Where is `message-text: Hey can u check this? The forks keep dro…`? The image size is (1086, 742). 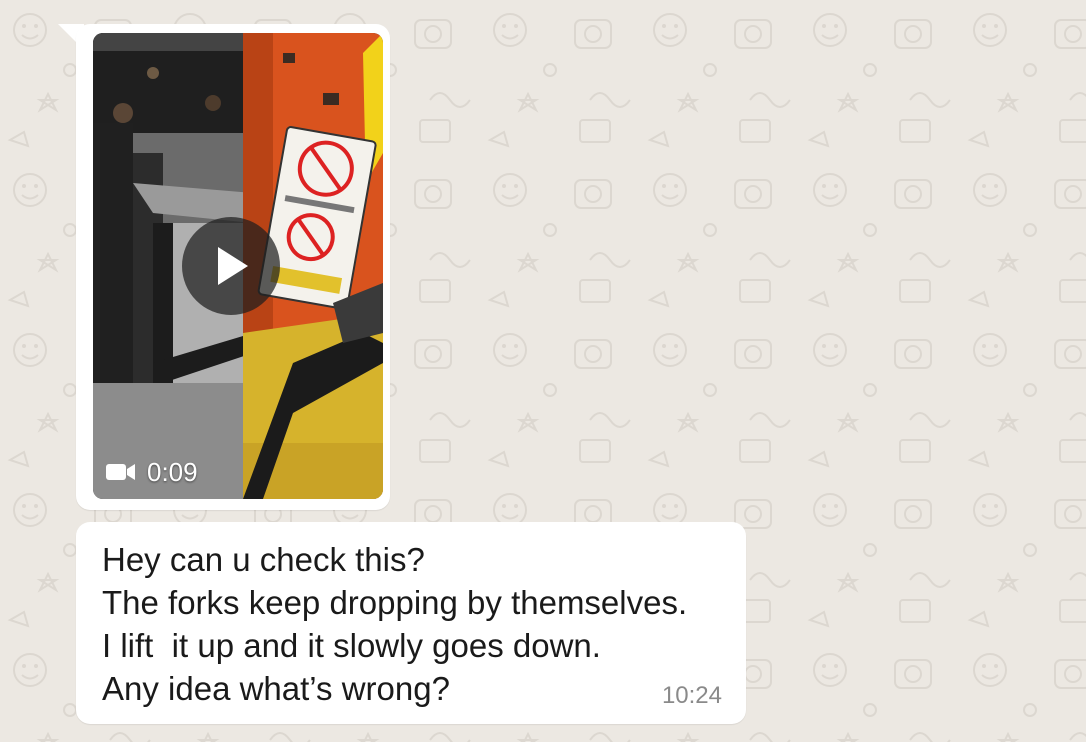 message-text: Hey can u check this? The forks keep dro… is located at coordinates (394, 624).